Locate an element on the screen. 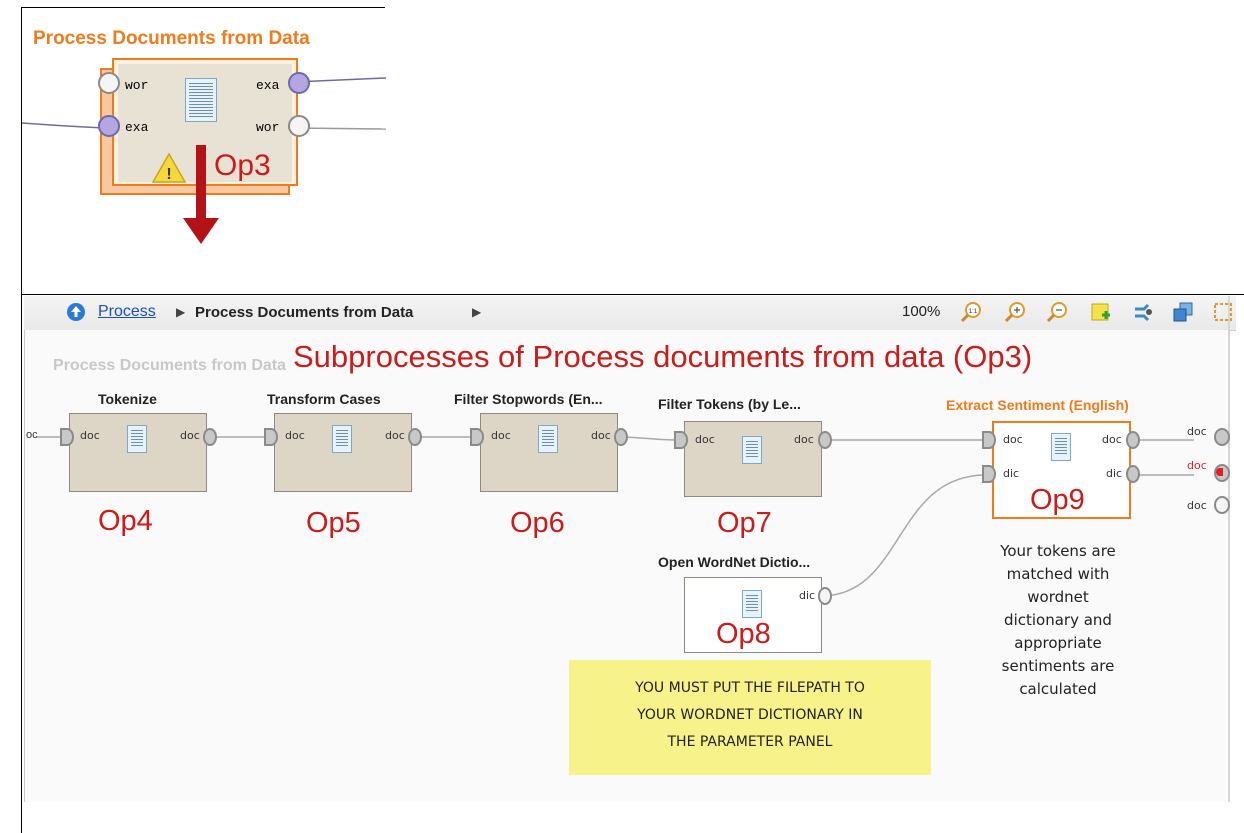 The height and width of the screenshot is (833, 1244). filter-tokens-document-icon is located at coordinates (752, 450).